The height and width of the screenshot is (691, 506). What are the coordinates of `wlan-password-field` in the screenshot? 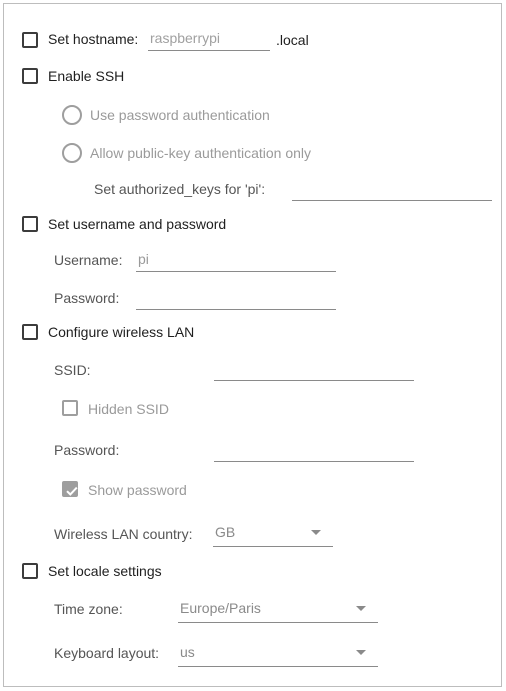 It's located at (315, 450).